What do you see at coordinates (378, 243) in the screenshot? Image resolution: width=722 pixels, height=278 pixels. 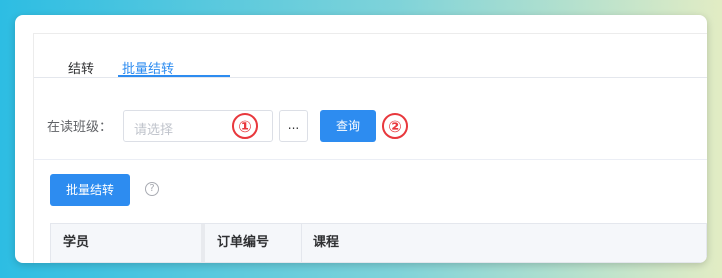 I see `transfer-table-header: 学员 订单编号 课程` at bounding box center [378, 243].